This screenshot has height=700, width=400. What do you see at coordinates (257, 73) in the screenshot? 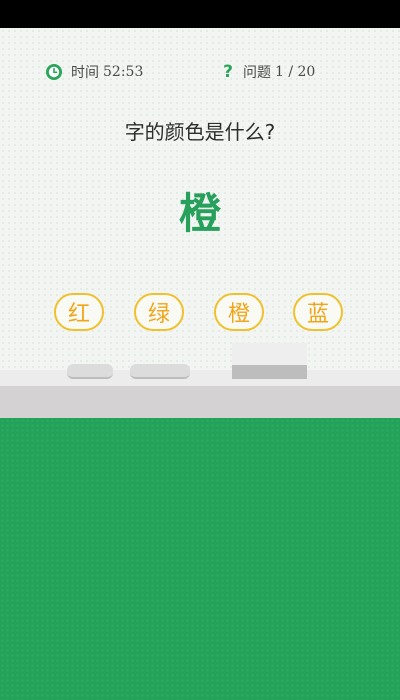
I see `question-label: 问题` at bounding box center [257, 73].